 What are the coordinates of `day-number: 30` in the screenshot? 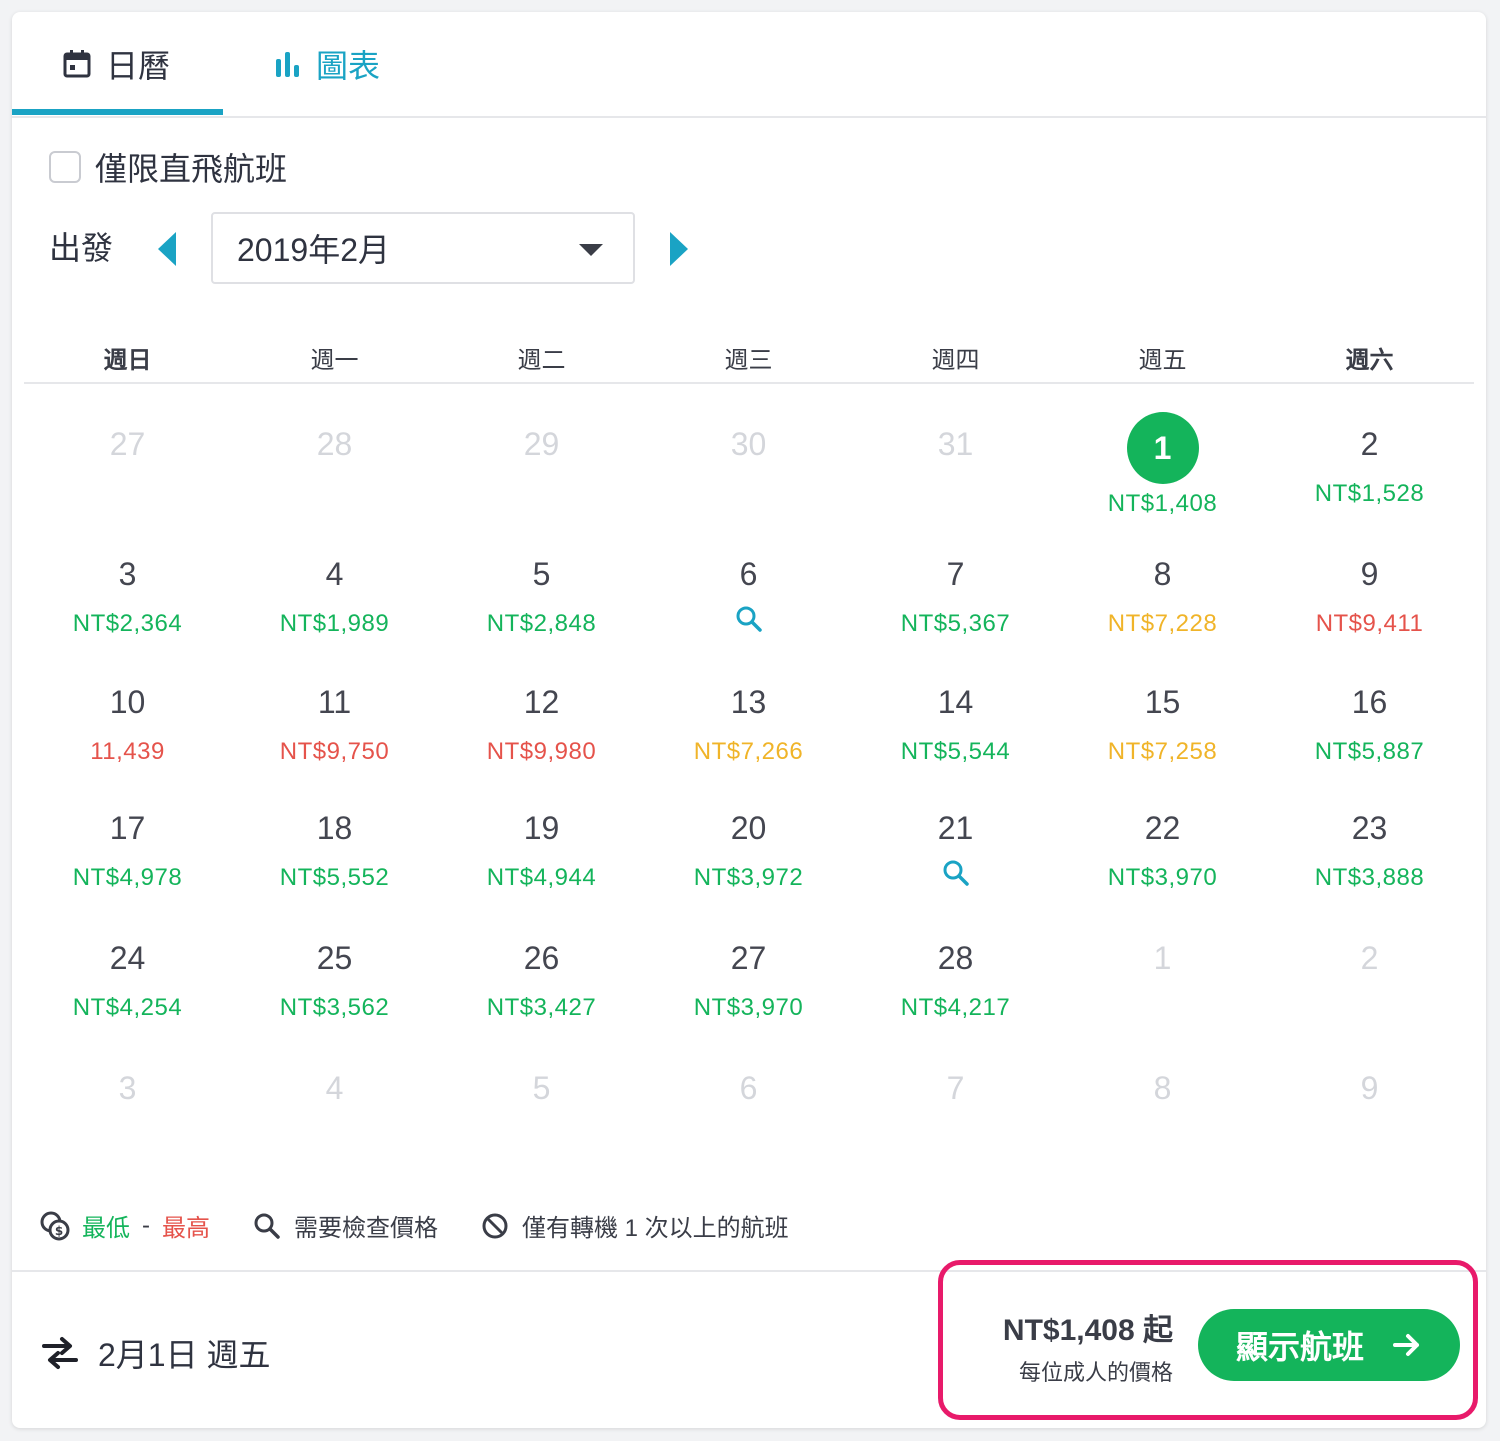 It's located at (748, 444).